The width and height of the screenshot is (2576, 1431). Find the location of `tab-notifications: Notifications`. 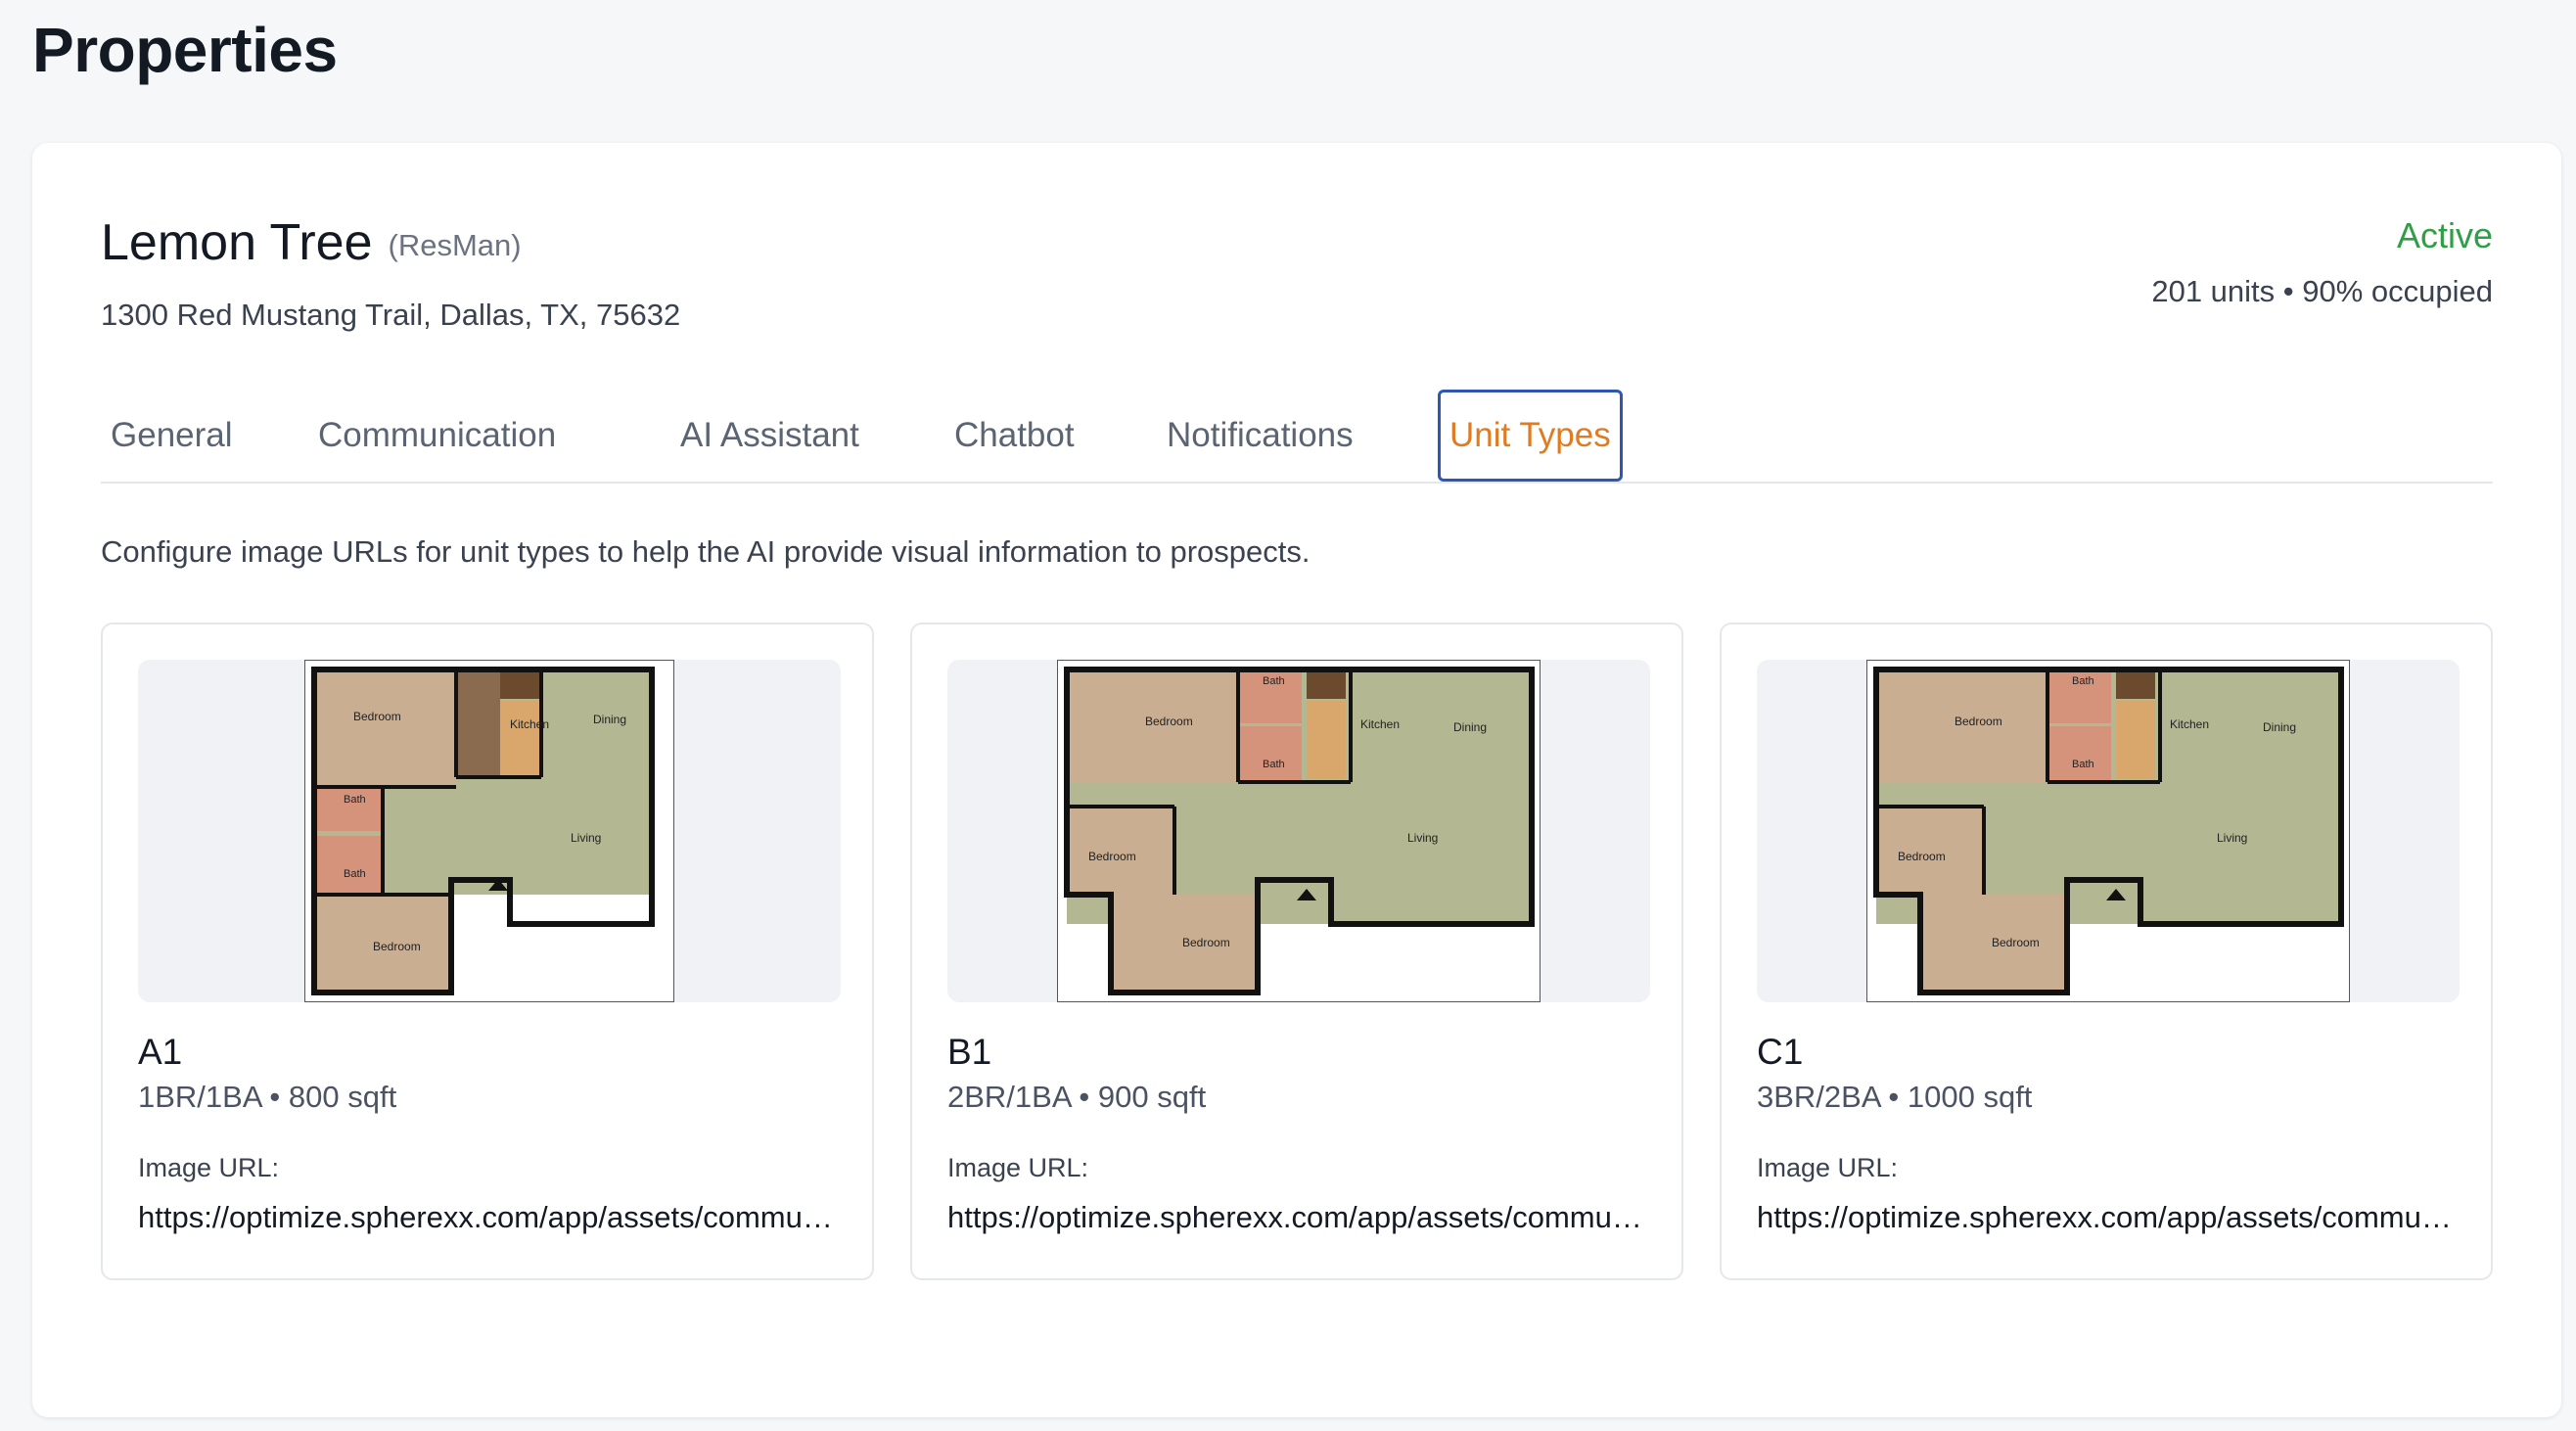

tab-notifications: Notifications is located at coordinates (1260, 436).